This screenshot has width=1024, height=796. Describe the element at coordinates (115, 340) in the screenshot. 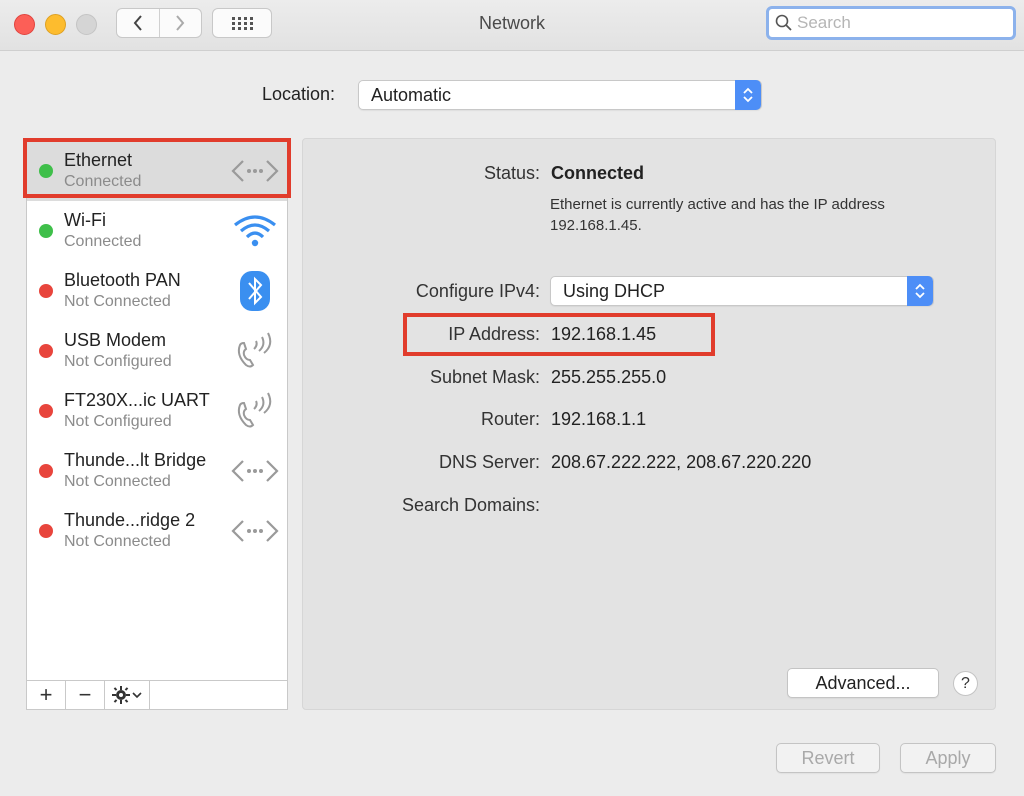

I see `service-name: USB Modem` at that location.